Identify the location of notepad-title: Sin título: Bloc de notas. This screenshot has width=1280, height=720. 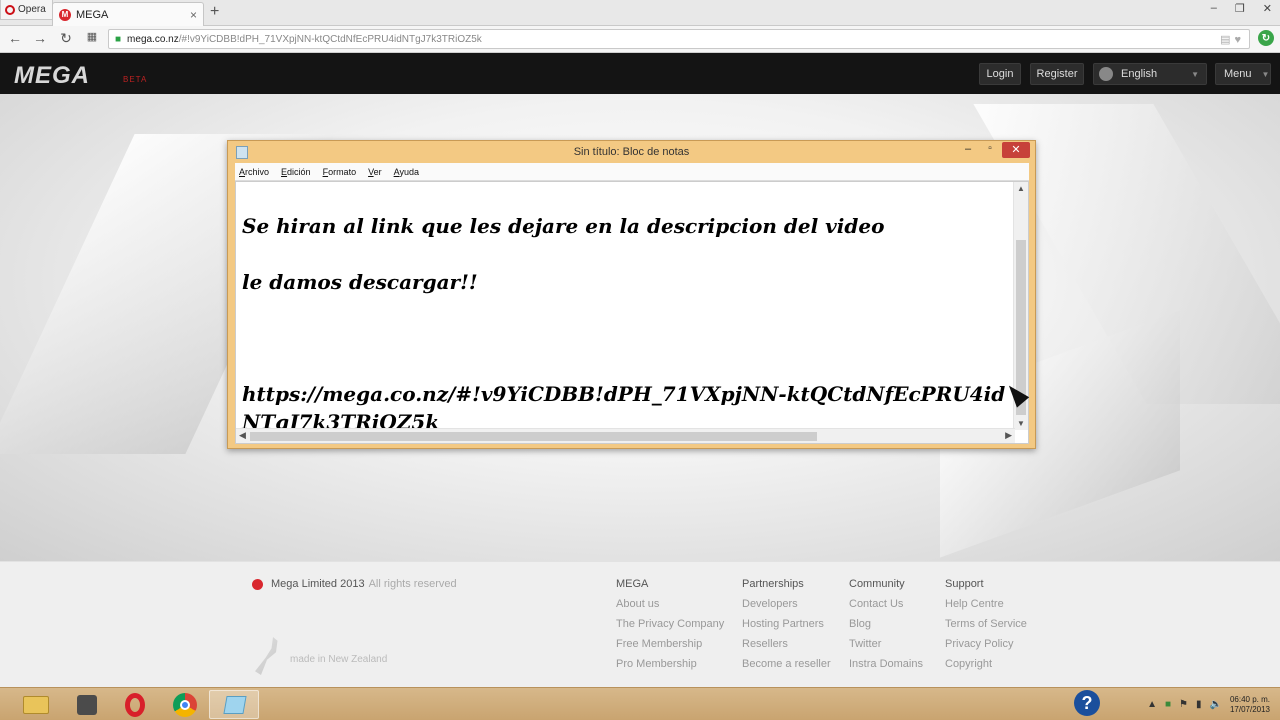
(631, 152).